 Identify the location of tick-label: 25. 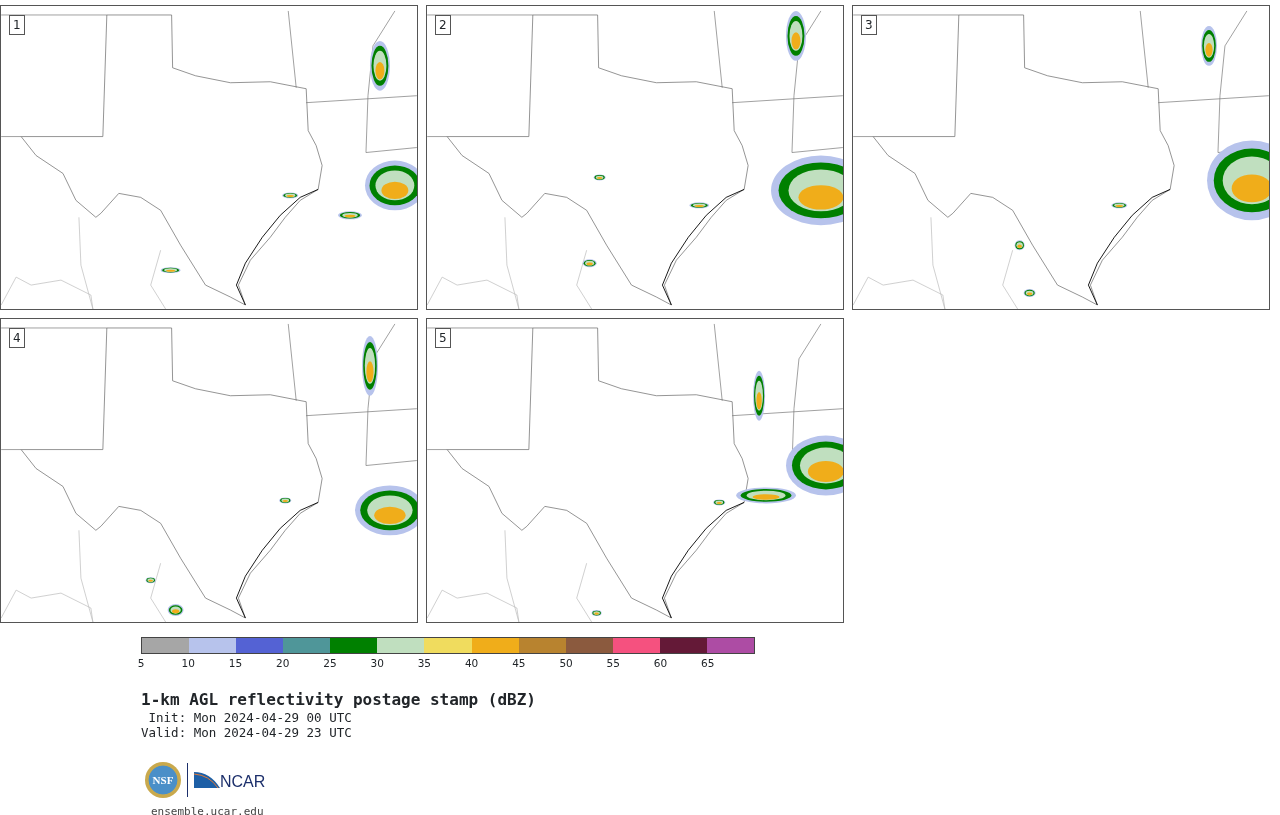
(330, 663).